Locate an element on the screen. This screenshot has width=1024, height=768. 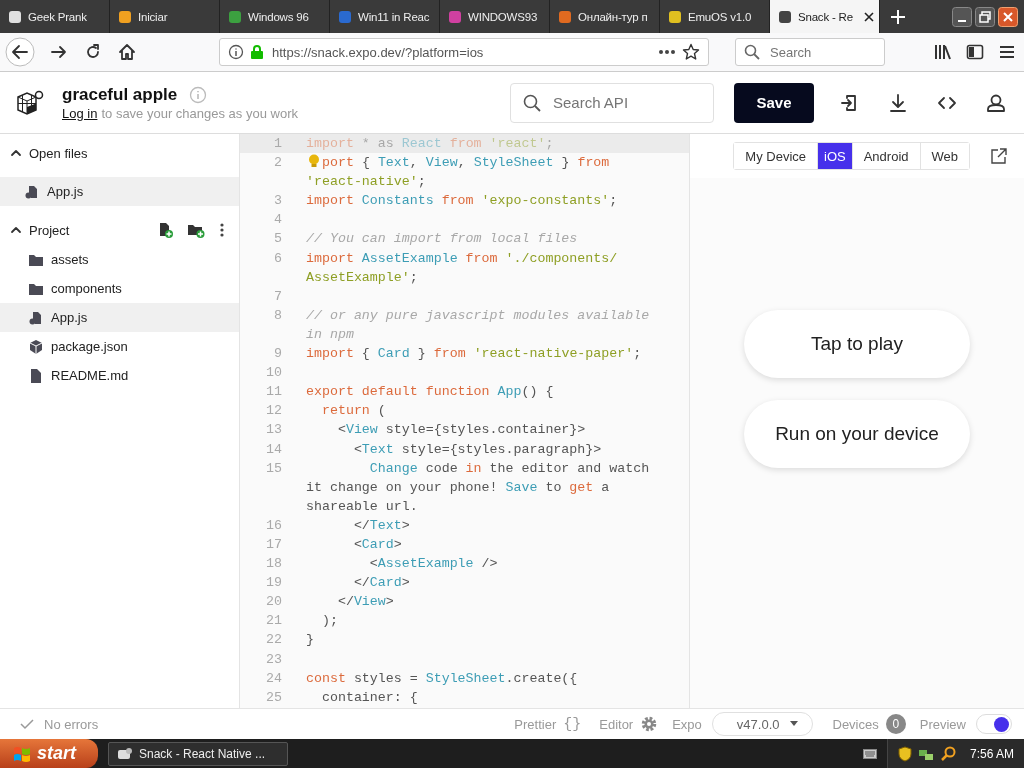
line-number: 8 is located at coordinates (278, 315).